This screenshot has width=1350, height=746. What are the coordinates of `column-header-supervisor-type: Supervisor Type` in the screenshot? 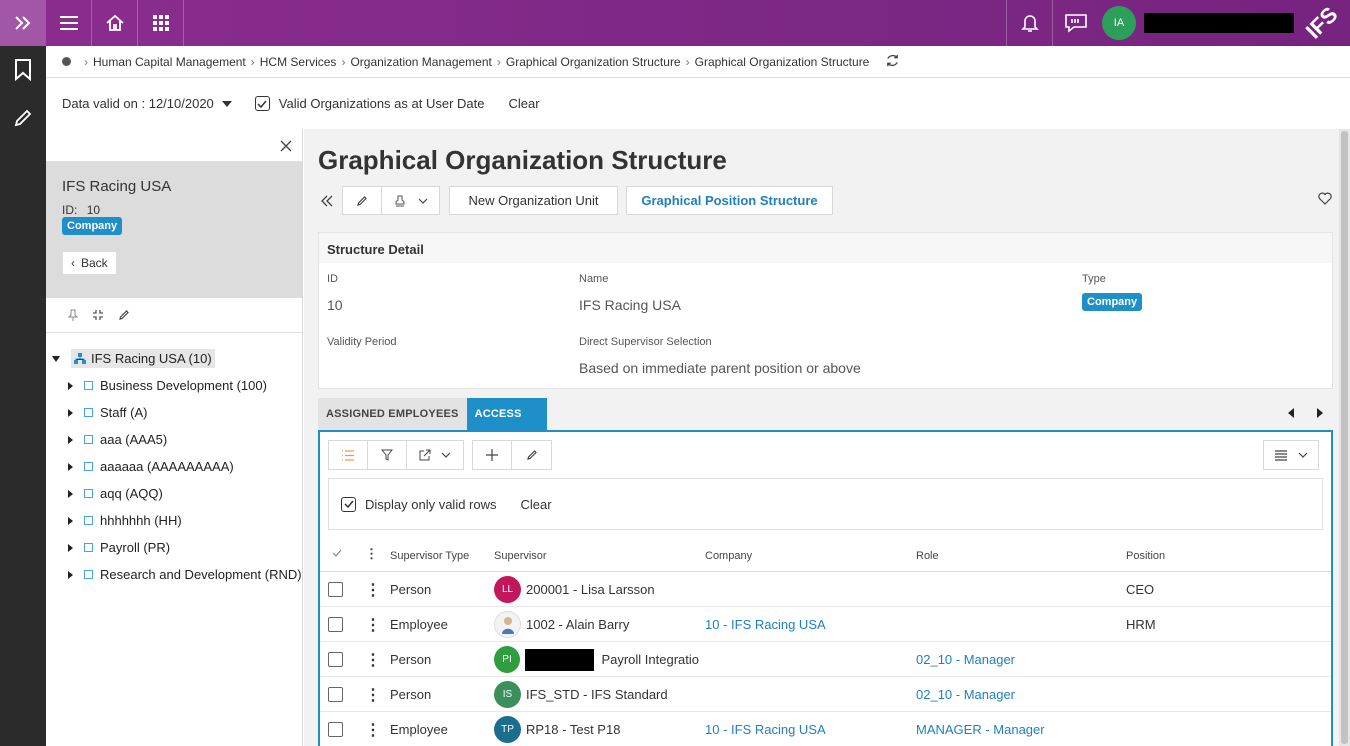 It's located at (429, 556).